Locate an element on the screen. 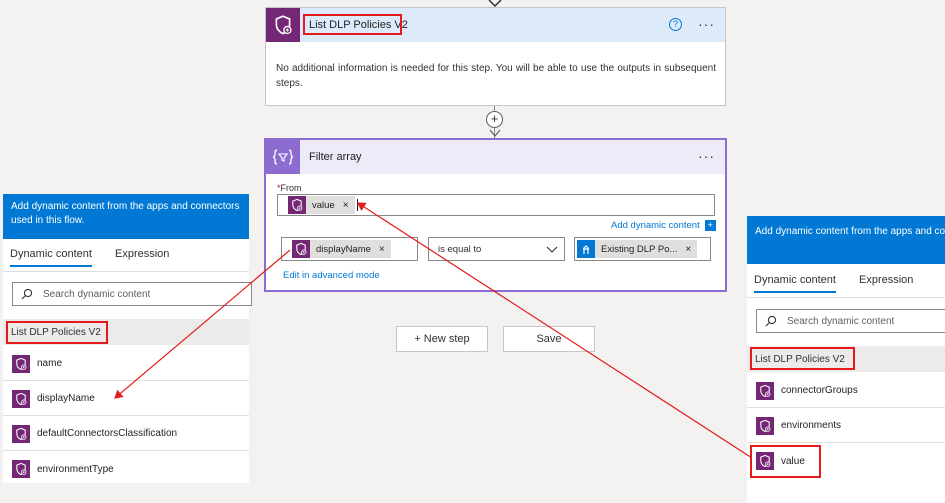  save-button: Save is located at coordinates (549, 339).